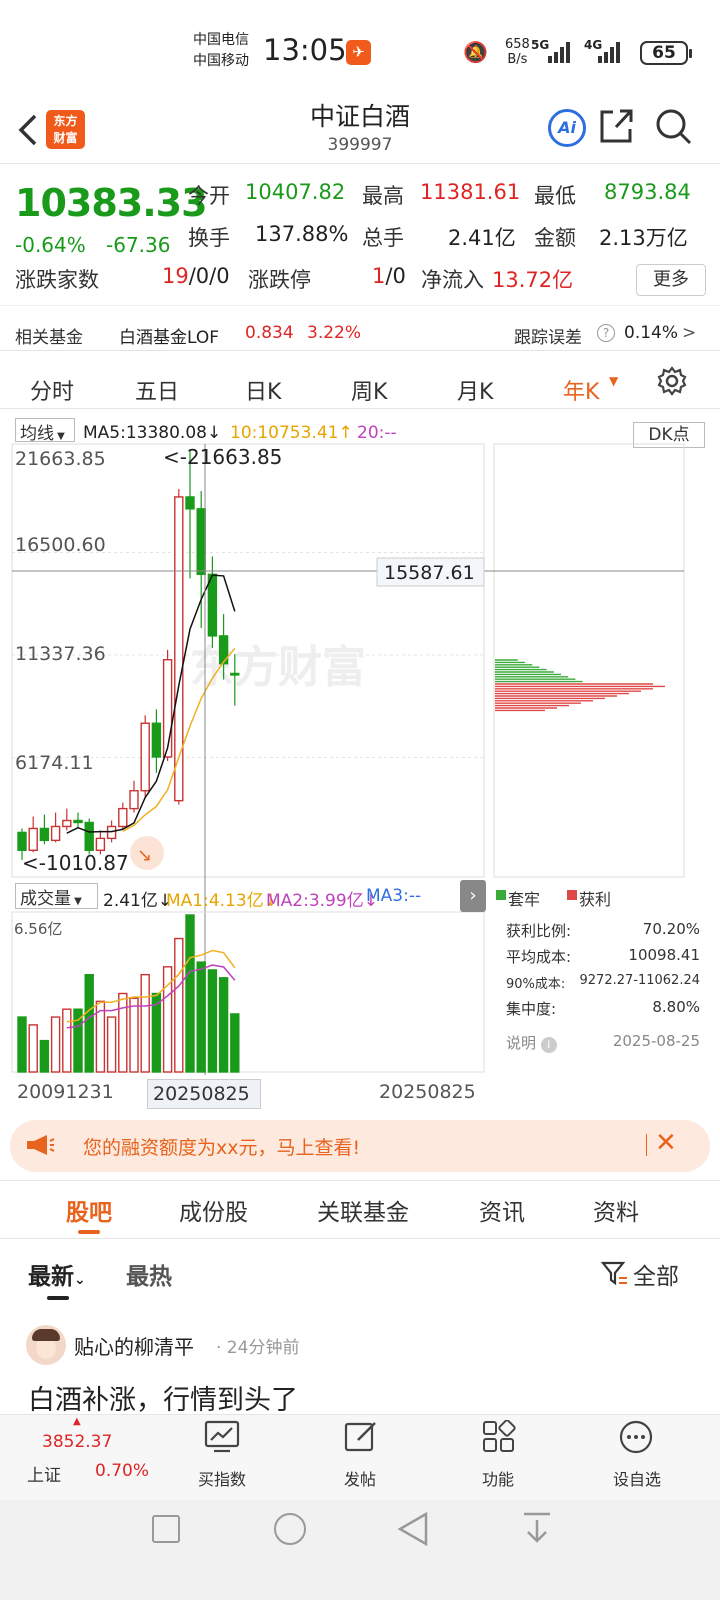 Image resolution: width=720 pixels, height=1600 pixels. I want to click on app-notification-icon: ✈, so click(358, 52).